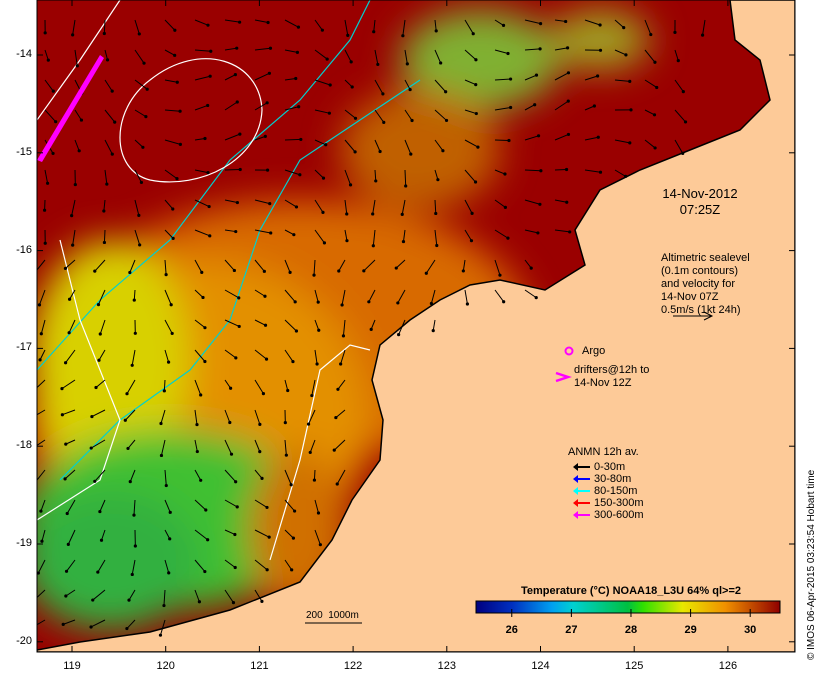  What do you see at coordinates (446, 666) in the screenshot?
I see `x-tick-label: 123` at bounding box center [446, 666].